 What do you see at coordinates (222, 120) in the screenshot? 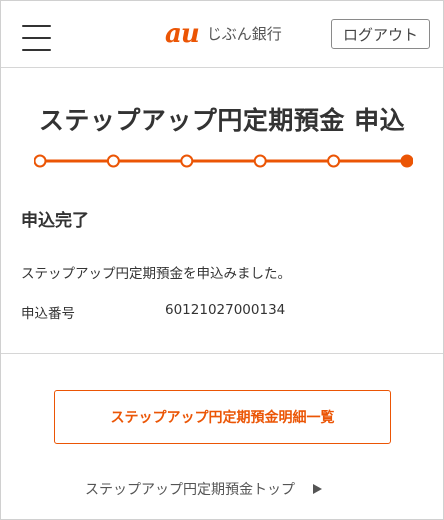
I see `page-title: ステップアップ円定期預金 申込` at bounding box center [222, 120].